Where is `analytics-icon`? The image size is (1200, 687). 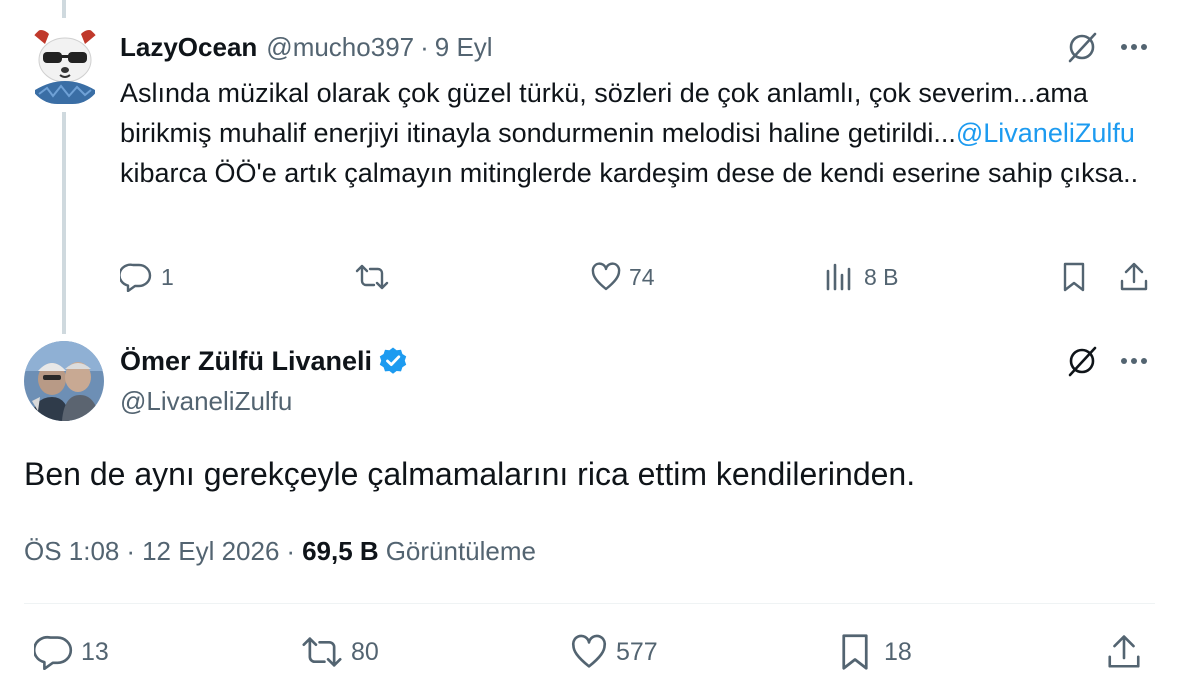 analytics-icon is located at coordinates (838, 277).